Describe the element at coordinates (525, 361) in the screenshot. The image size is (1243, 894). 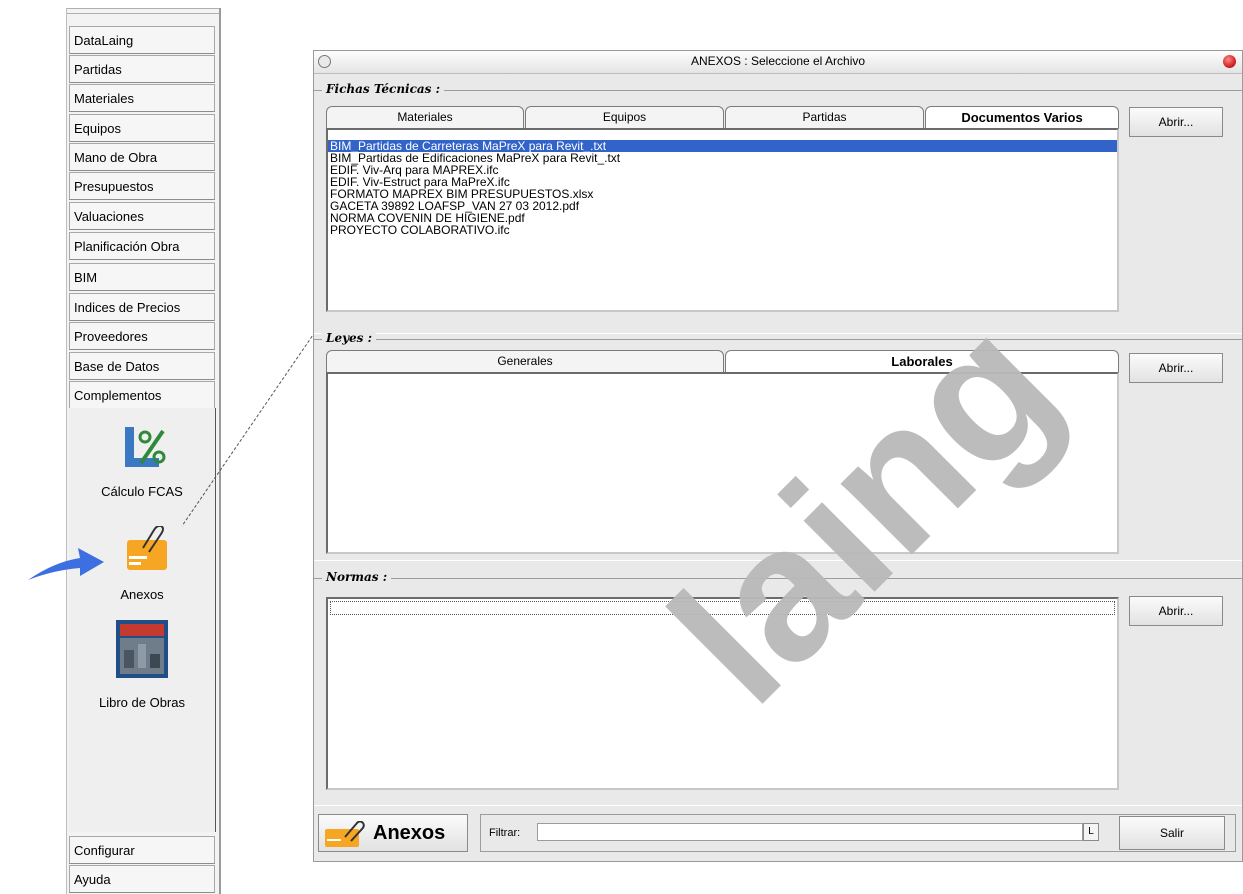
I see `tab-generales: Generales` at that location.